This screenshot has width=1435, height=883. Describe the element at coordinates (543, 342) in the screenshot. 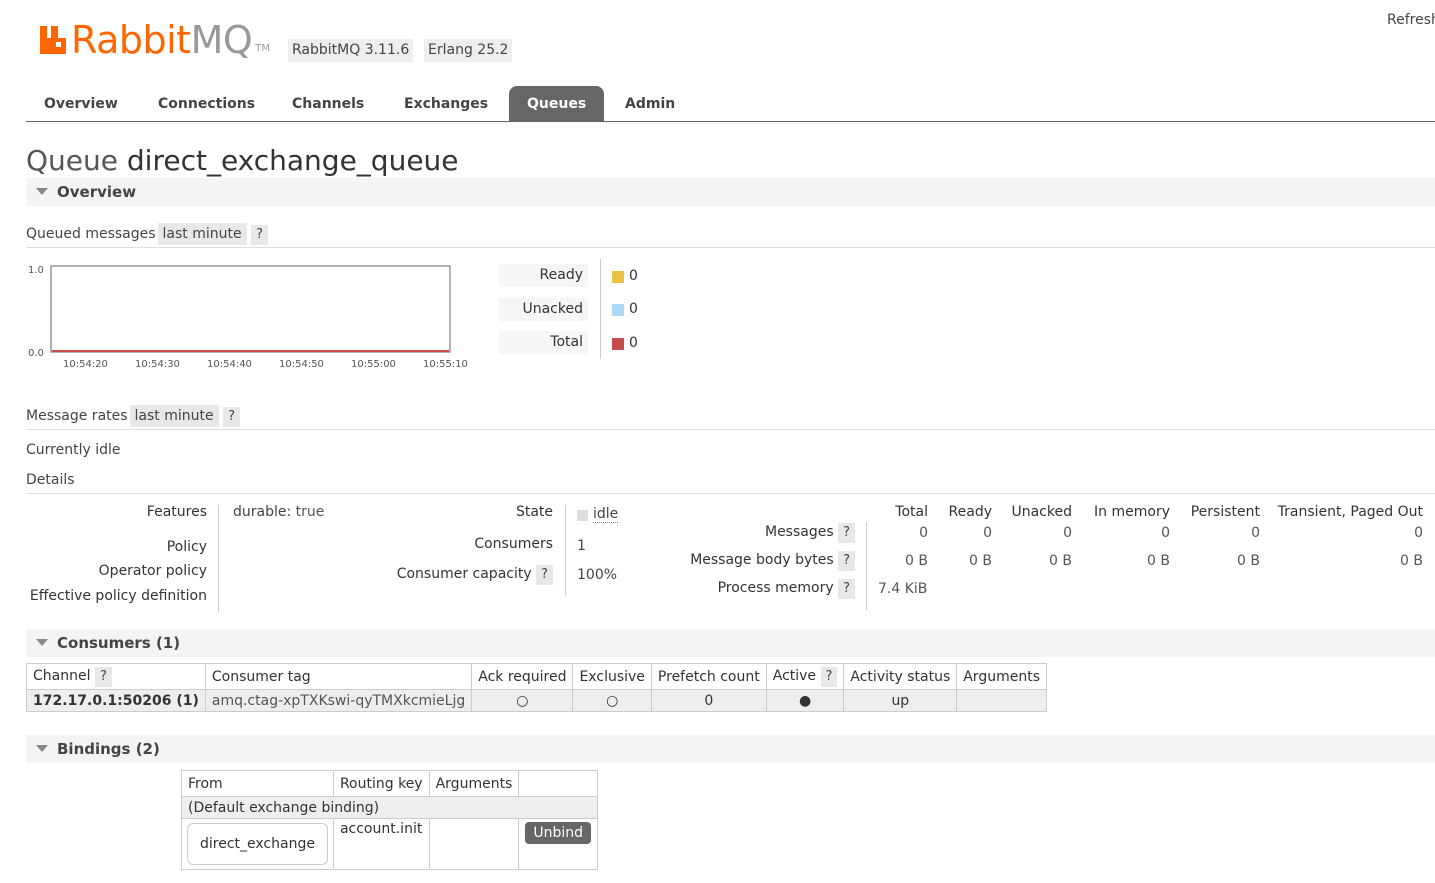

I see `legend-label-total: Total` at that location.